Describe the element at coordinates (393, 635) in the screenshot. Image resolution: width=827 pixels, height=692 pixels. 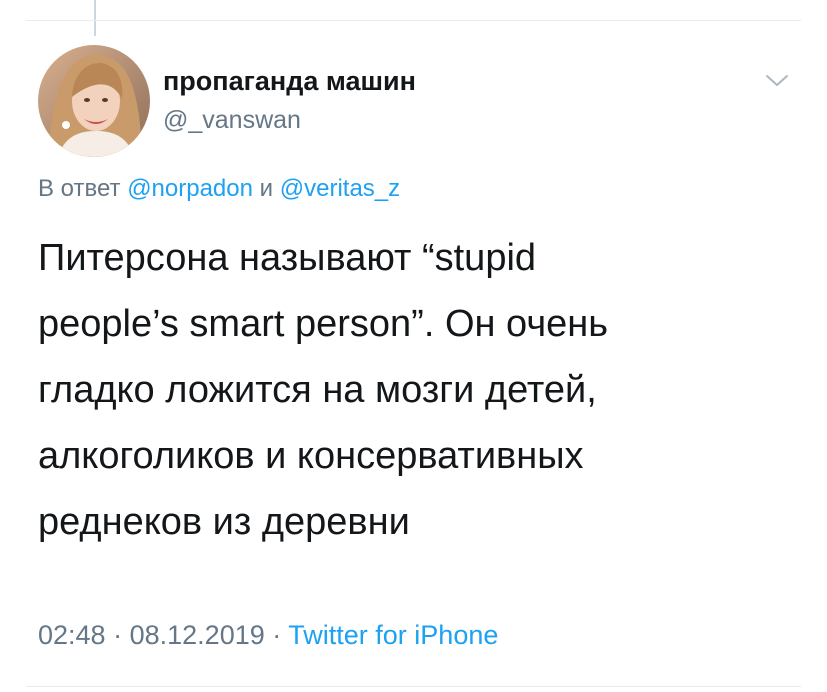
I see `tweet-source-link: Twitter for iPhone` at that location.